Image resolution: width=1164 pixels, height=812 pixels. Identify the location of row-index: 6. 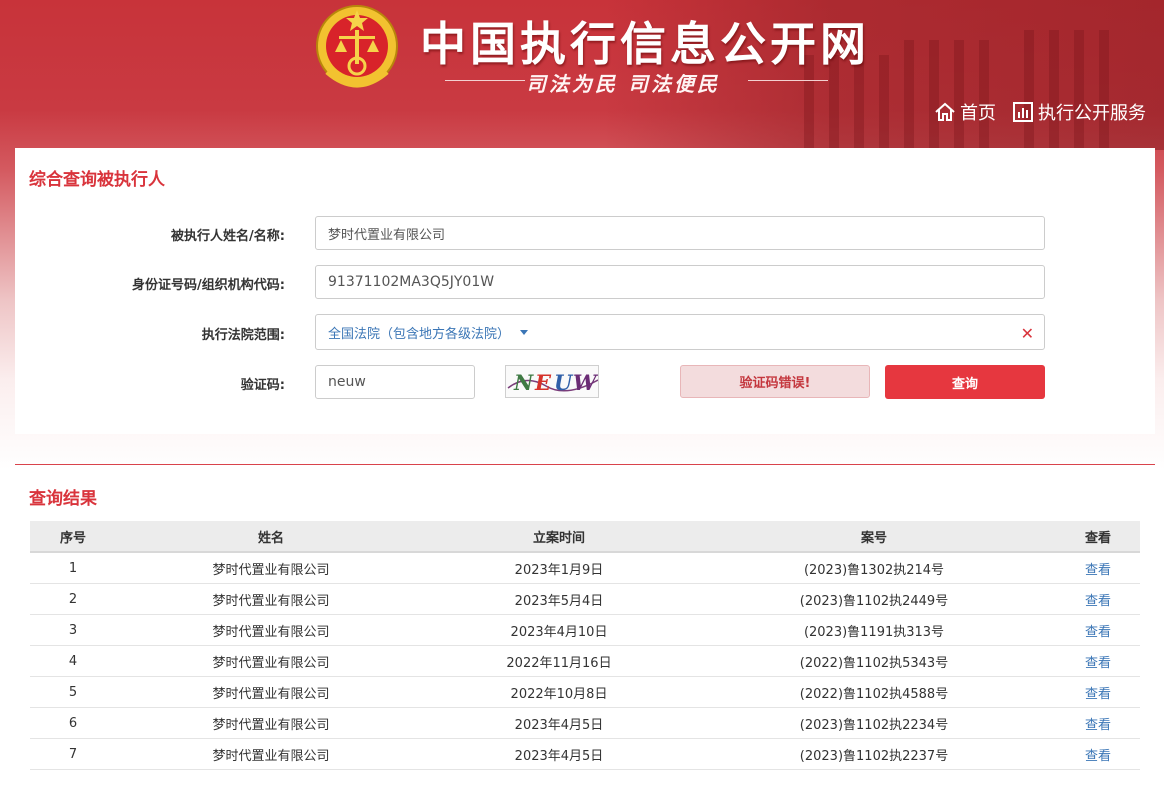
(73, 723).